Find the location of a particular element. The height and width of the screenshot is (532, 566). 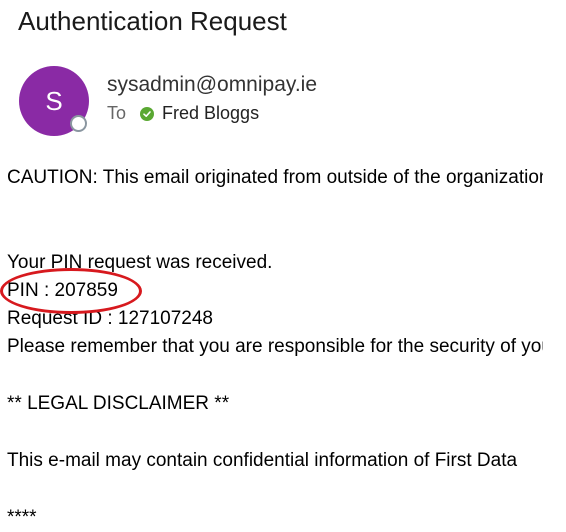

legal-disclaimer-heading: ** LEGAL DISCLAIMER ** is located at coordinates (118, 403).